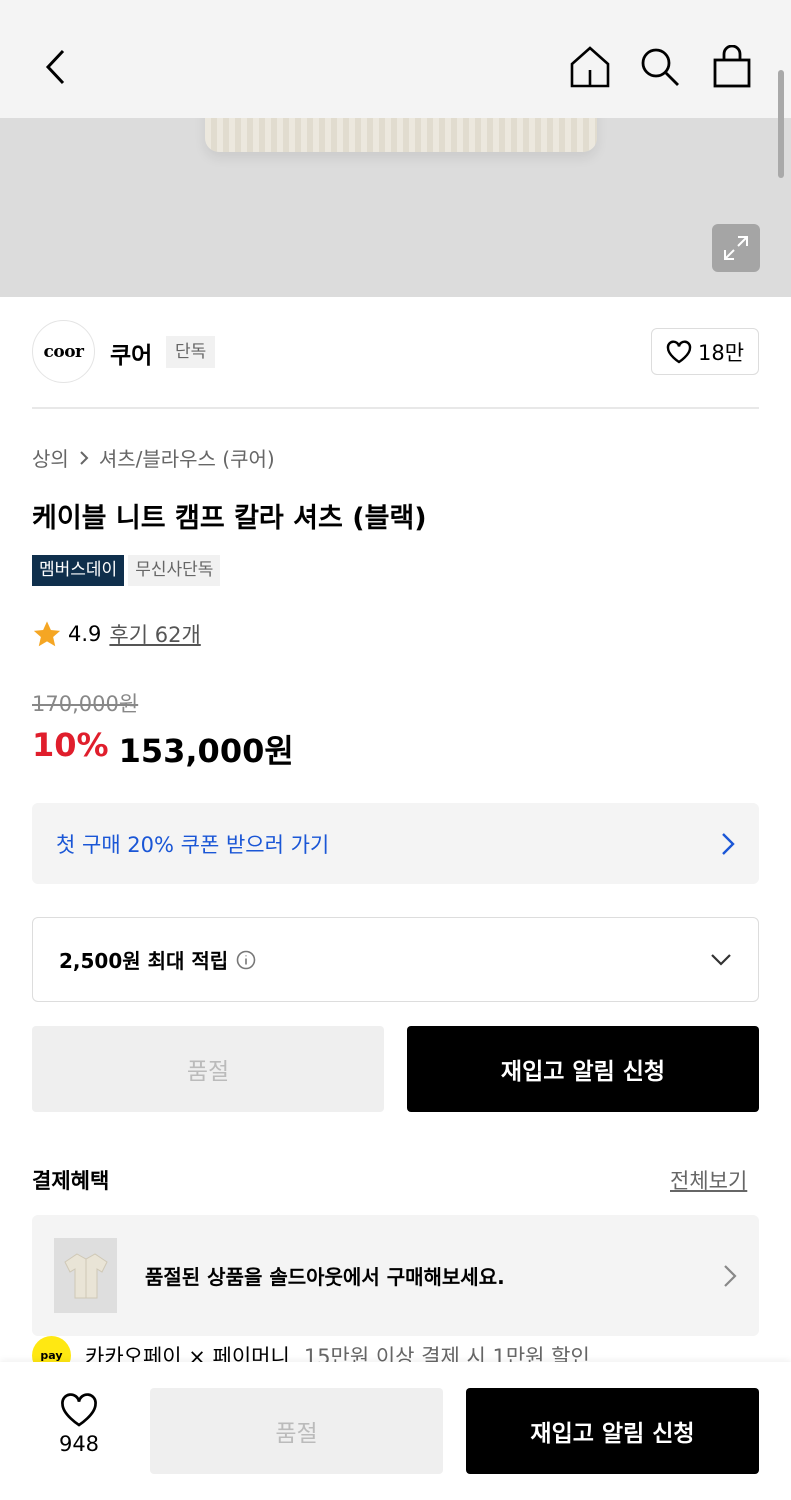 Image resolution: width=791 pixels, height=1500 pixels. I want to click on first-purchase-coupon-banner: 첫 구매 20% 쿠폰 받으러 가기, so click(395, 843).